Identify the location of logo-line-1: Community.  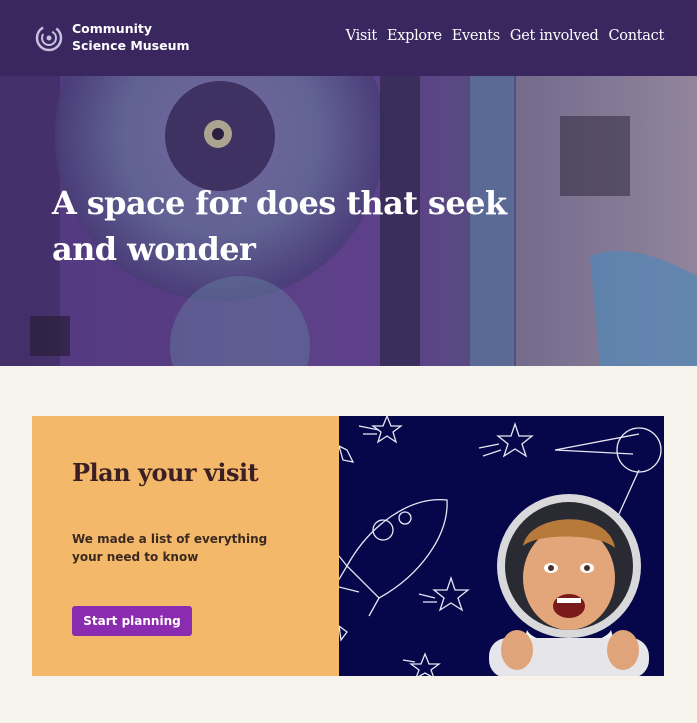
(112, 28).